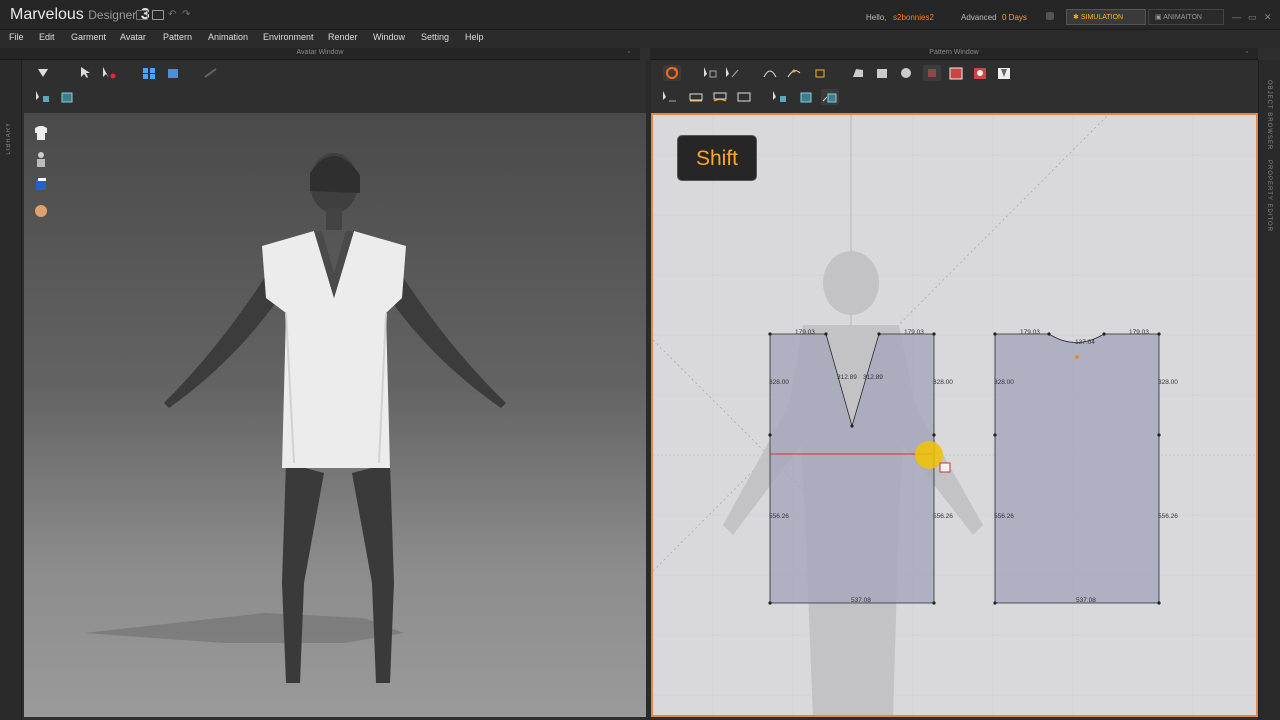  I want to click on front-neck-left-length: 312.89, so click(847, 377).